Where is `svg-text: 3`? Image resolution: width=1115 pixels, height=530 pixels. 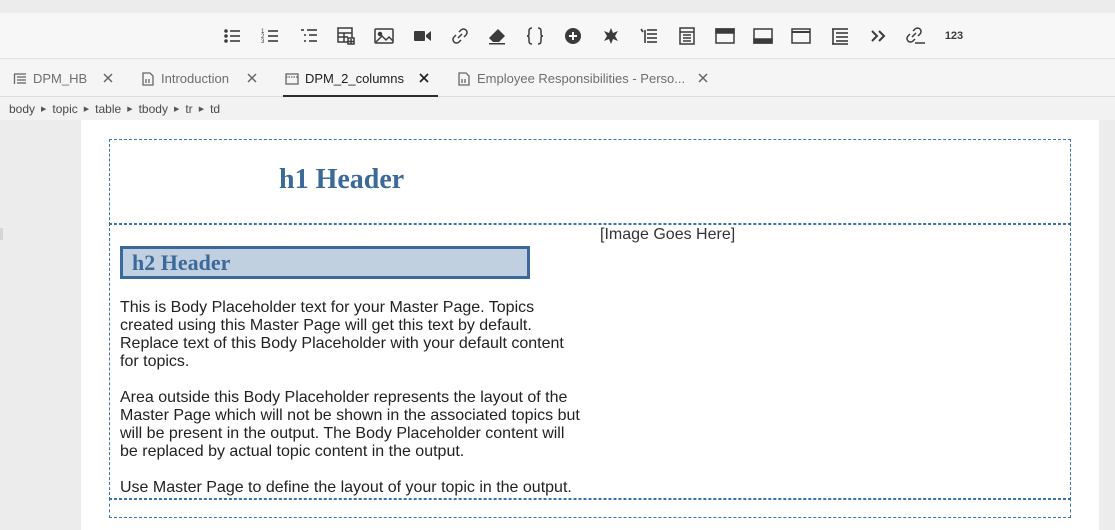
svg-text: 3 is located at coordinates (263, 42).